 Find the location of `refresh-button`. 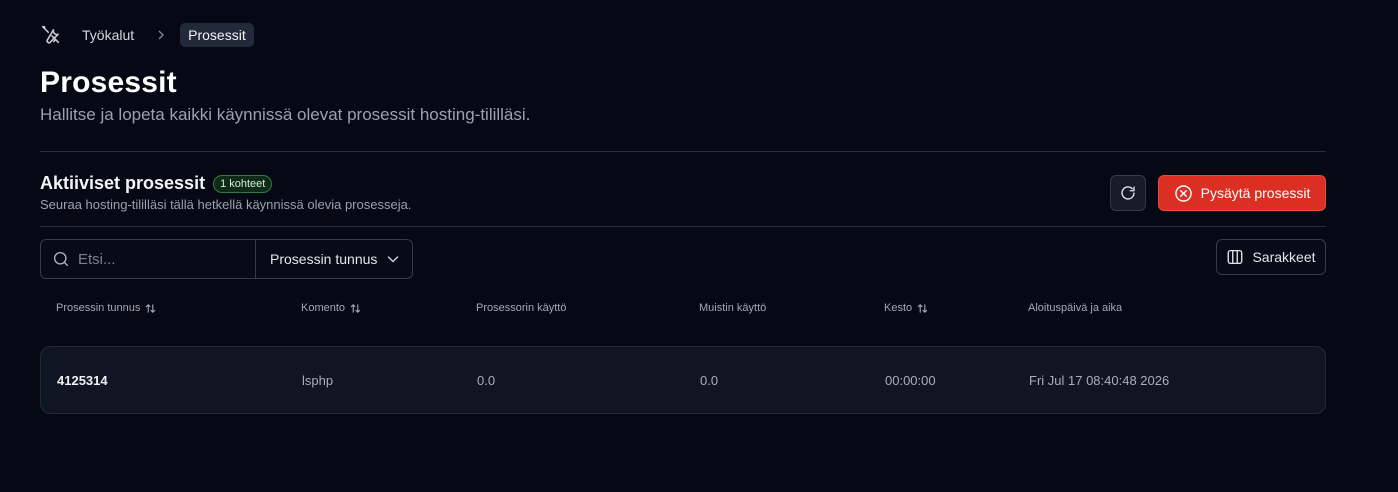

refresh-button is located at coordinates (1128, 193).